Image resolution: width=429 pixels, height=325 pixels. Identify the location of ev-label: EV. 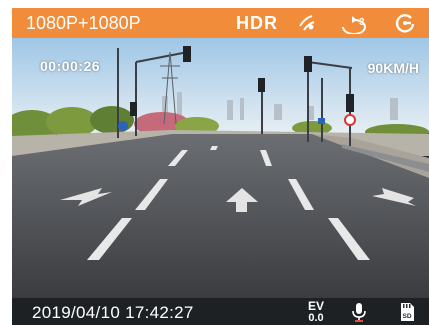
(315, 306).